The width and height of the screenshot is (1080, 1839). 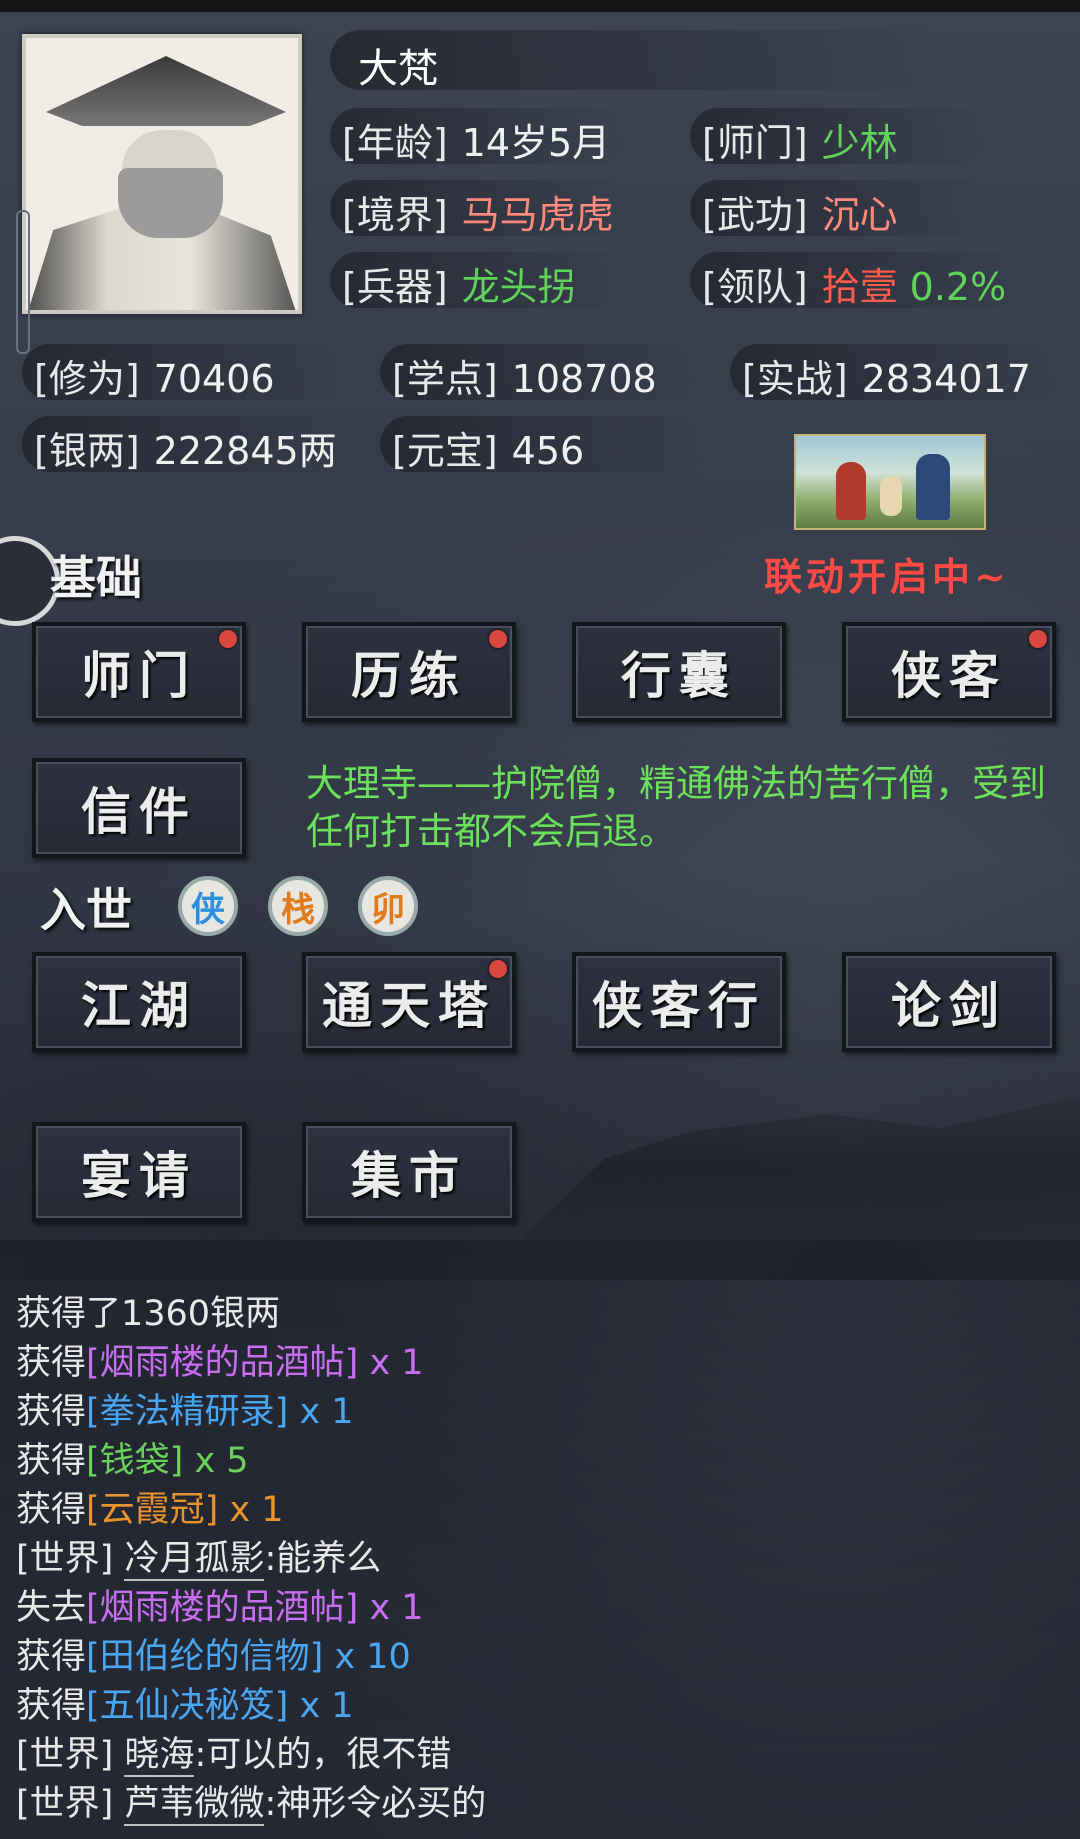 What do you see at coordinates (541, 1363) in the screenshot?
I see `log-line: 获得[烟雨楼的品酒帖] x 1` at bounding box center [541, 1363].